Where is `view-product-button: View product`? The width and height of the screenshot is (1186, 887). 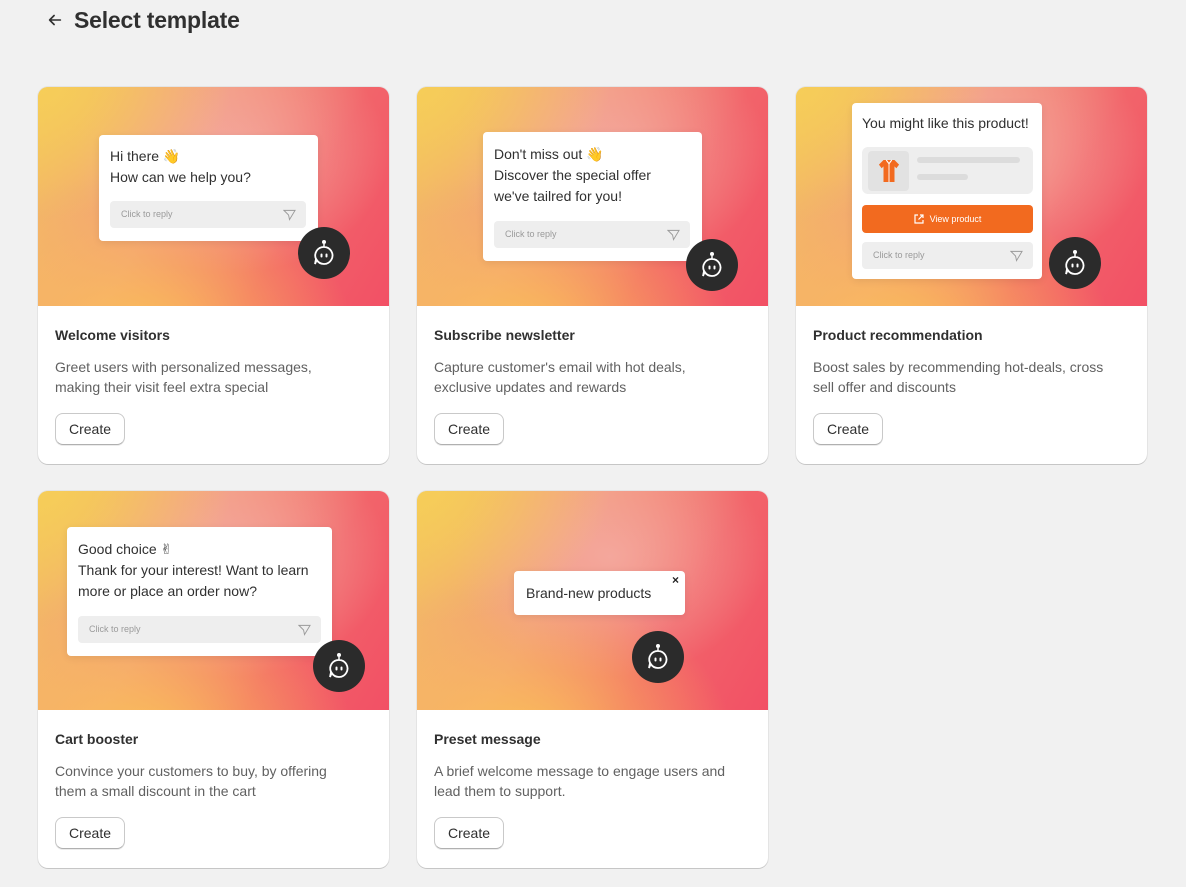
view-product-button: View product is located at coordinates (947, 219).